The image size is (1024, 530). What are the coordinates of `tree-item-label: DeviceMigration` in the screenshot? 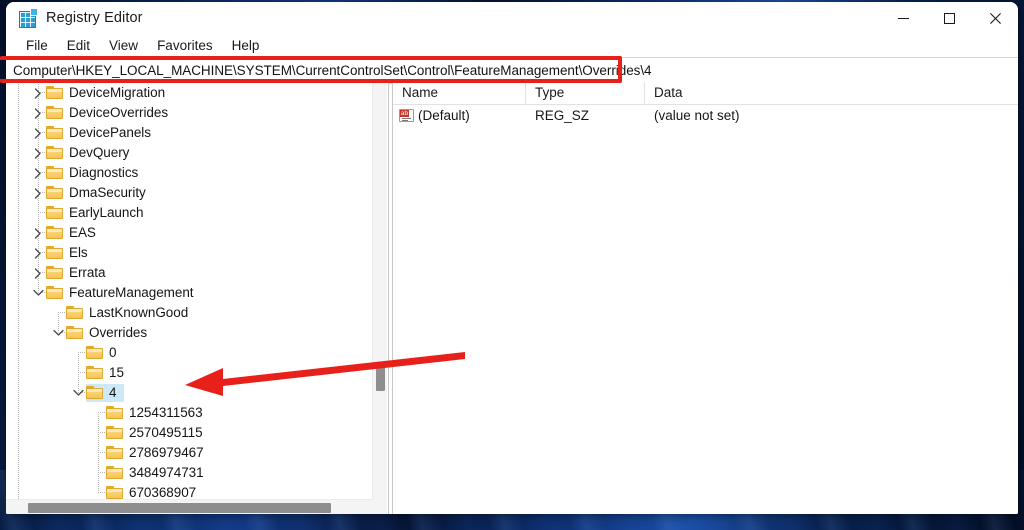 It's located at (117, 92).